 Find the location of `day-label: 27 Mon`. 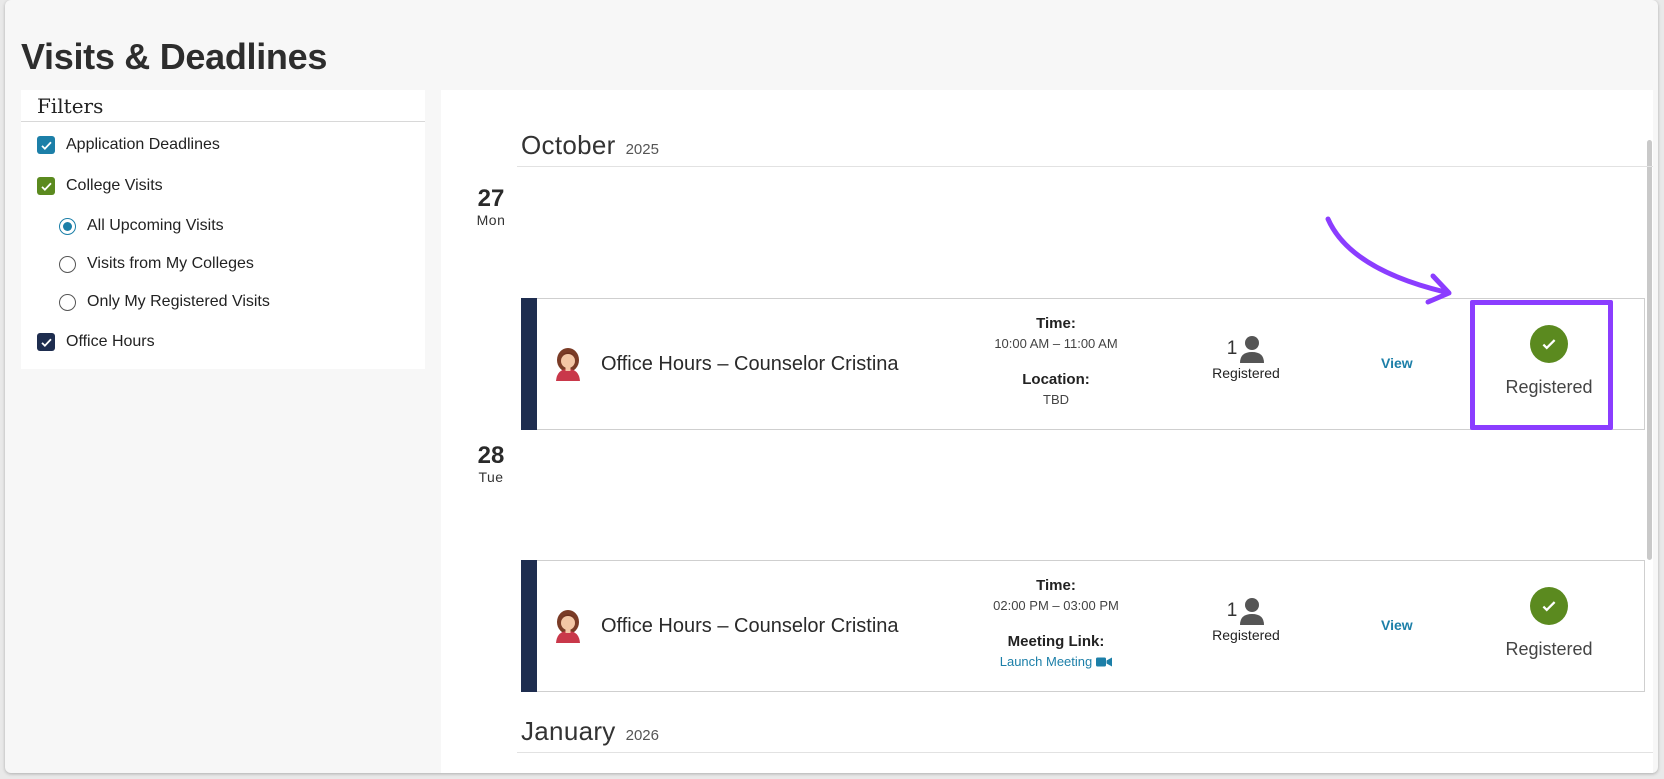

day-label: 27 Mon is located at coordinates (491, 207).